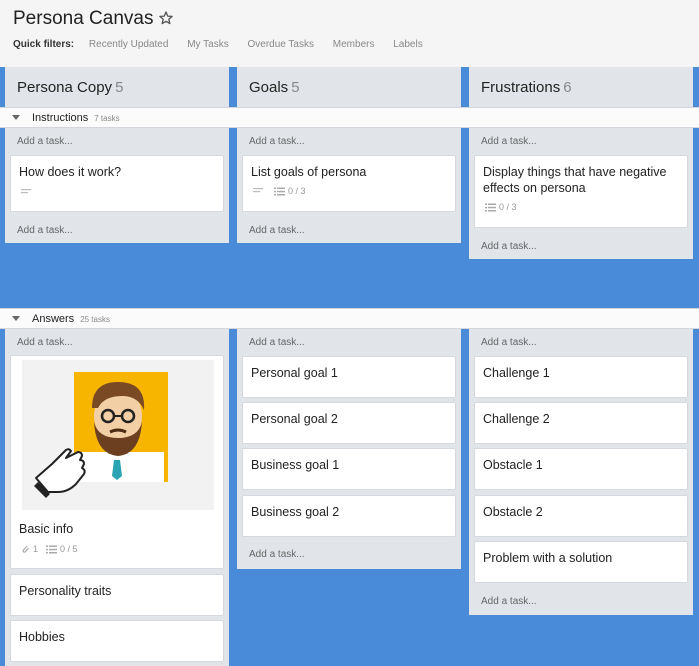 Image resolution: width=699 pixels, height=666 pixels. I want to click on task-card: Problem with a solution, so click(581, 562).